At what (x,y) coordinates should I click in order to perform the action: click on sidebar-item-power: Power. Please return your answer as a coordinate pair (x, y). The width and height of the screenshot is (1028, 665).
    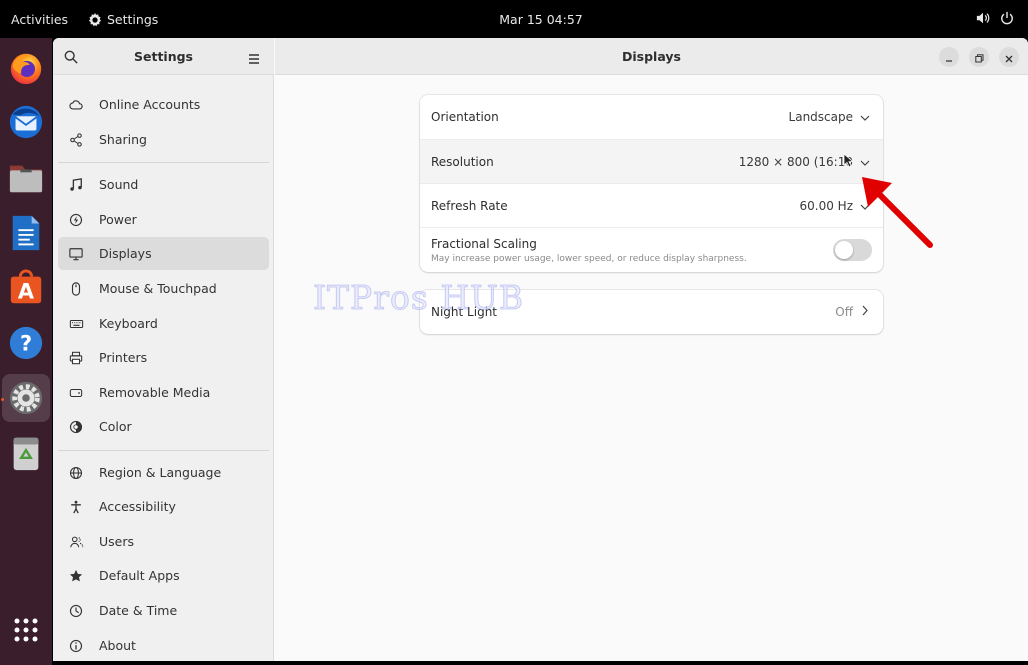
    Looking at the image, I should click on (163, 219).